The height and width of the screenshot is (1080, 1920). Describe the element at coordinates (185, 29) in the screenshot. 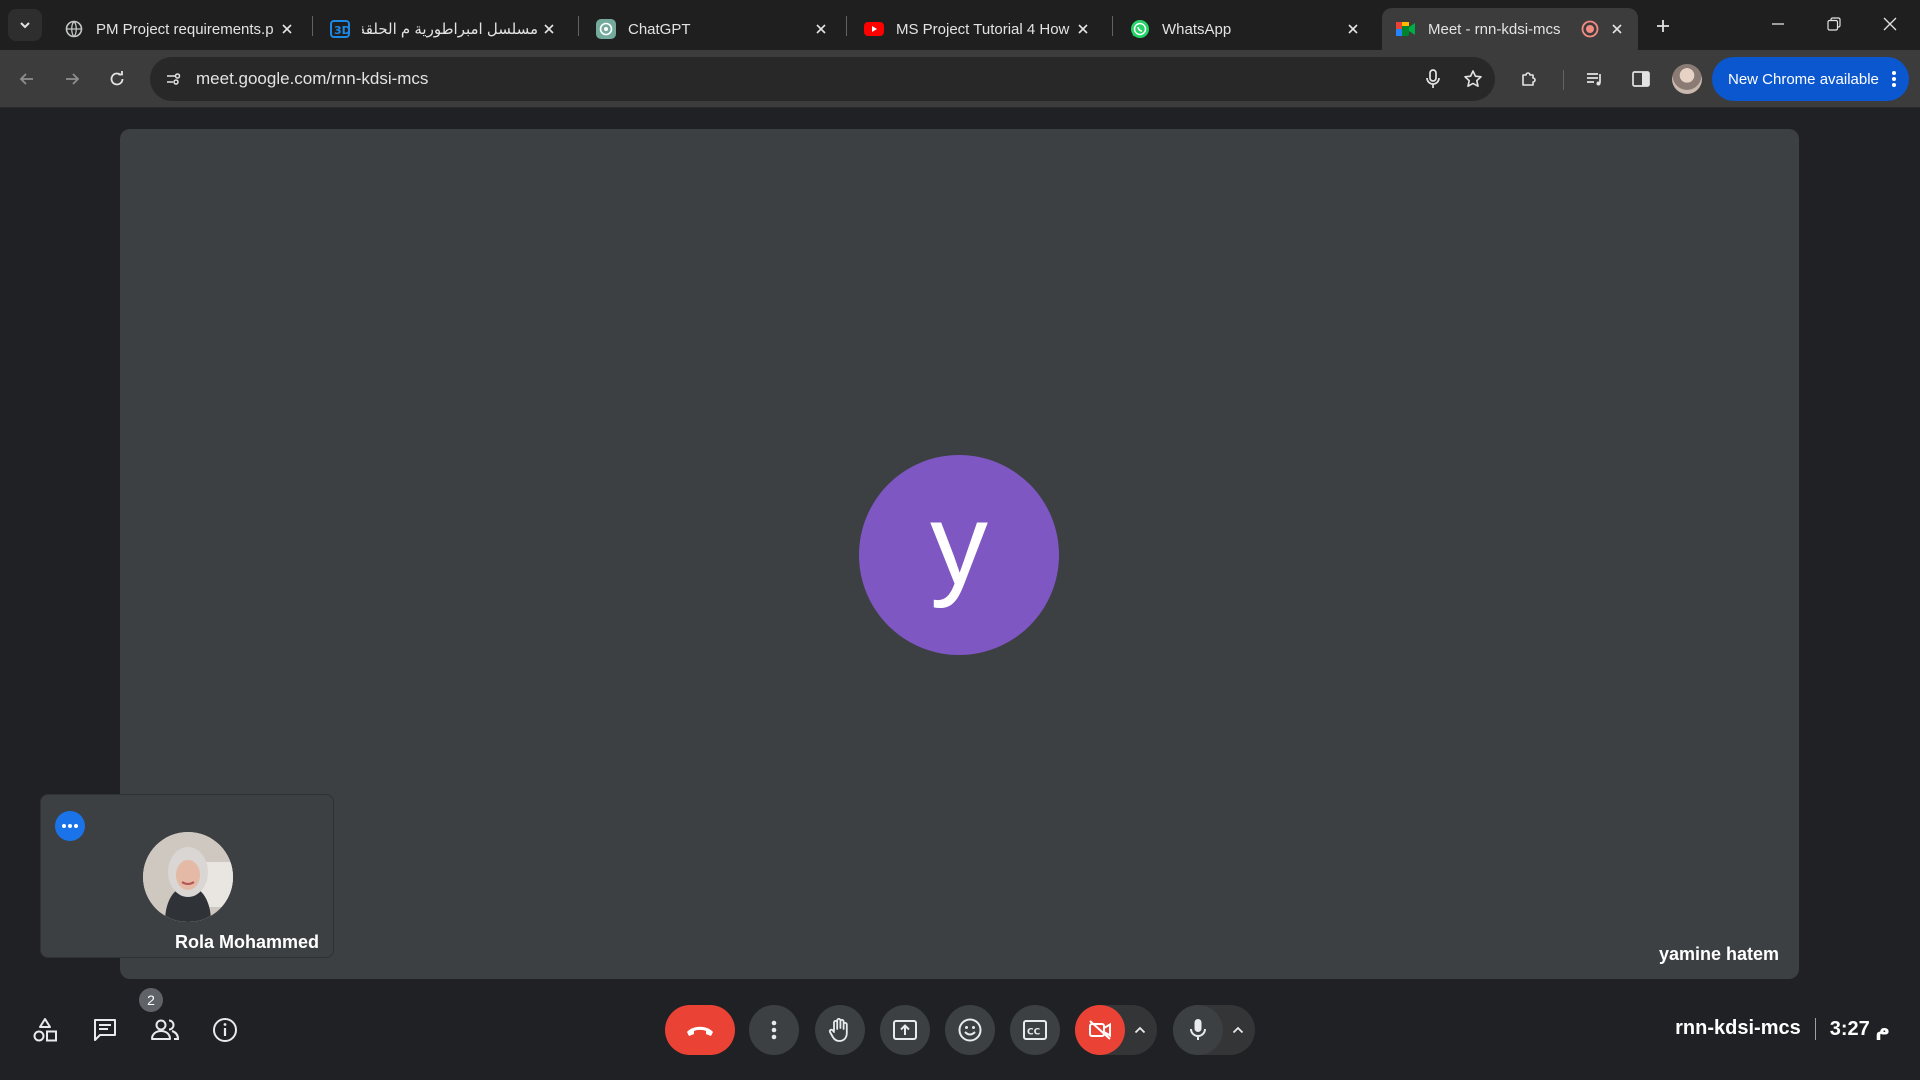

I see `tab-title: PM Project requirements.p` at that location.